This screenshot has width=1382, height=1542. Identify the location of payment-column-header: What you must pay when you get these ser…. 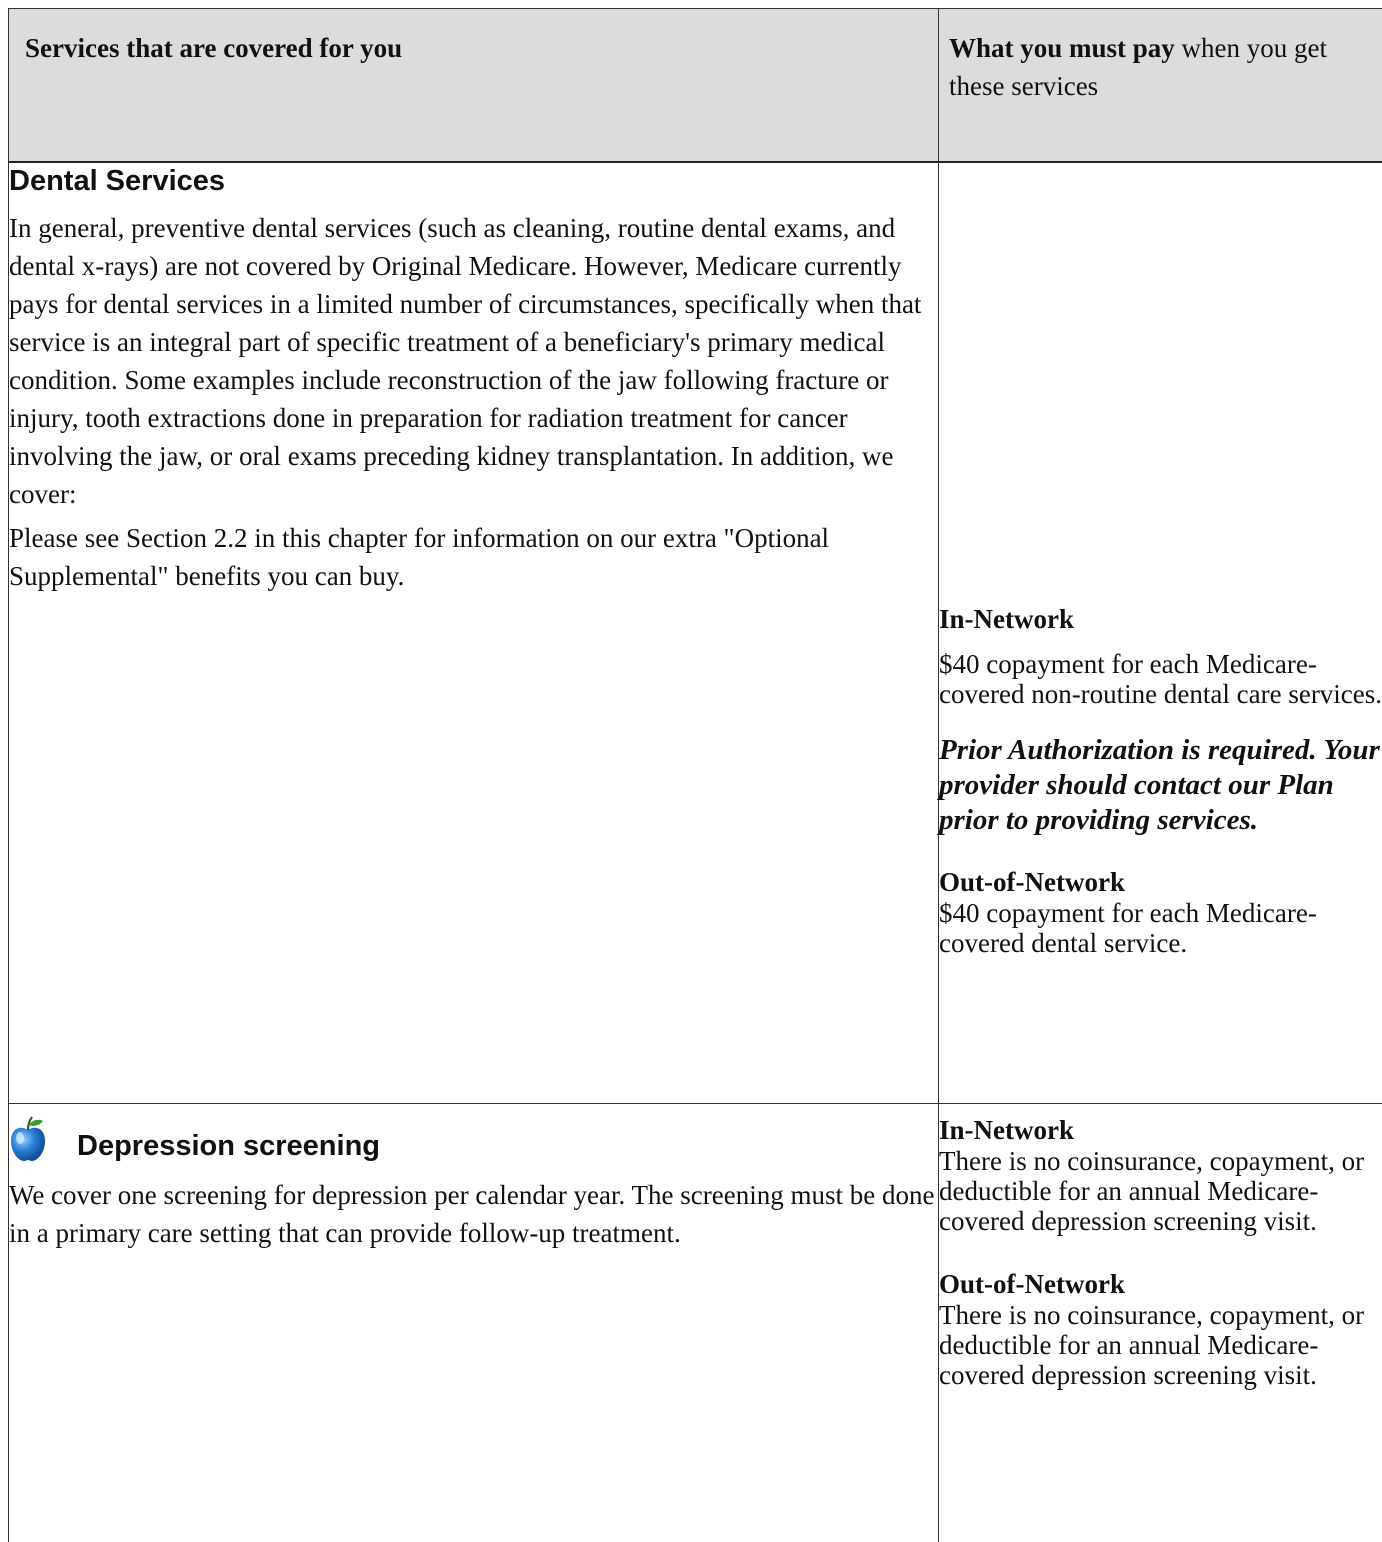
(1160, 86).